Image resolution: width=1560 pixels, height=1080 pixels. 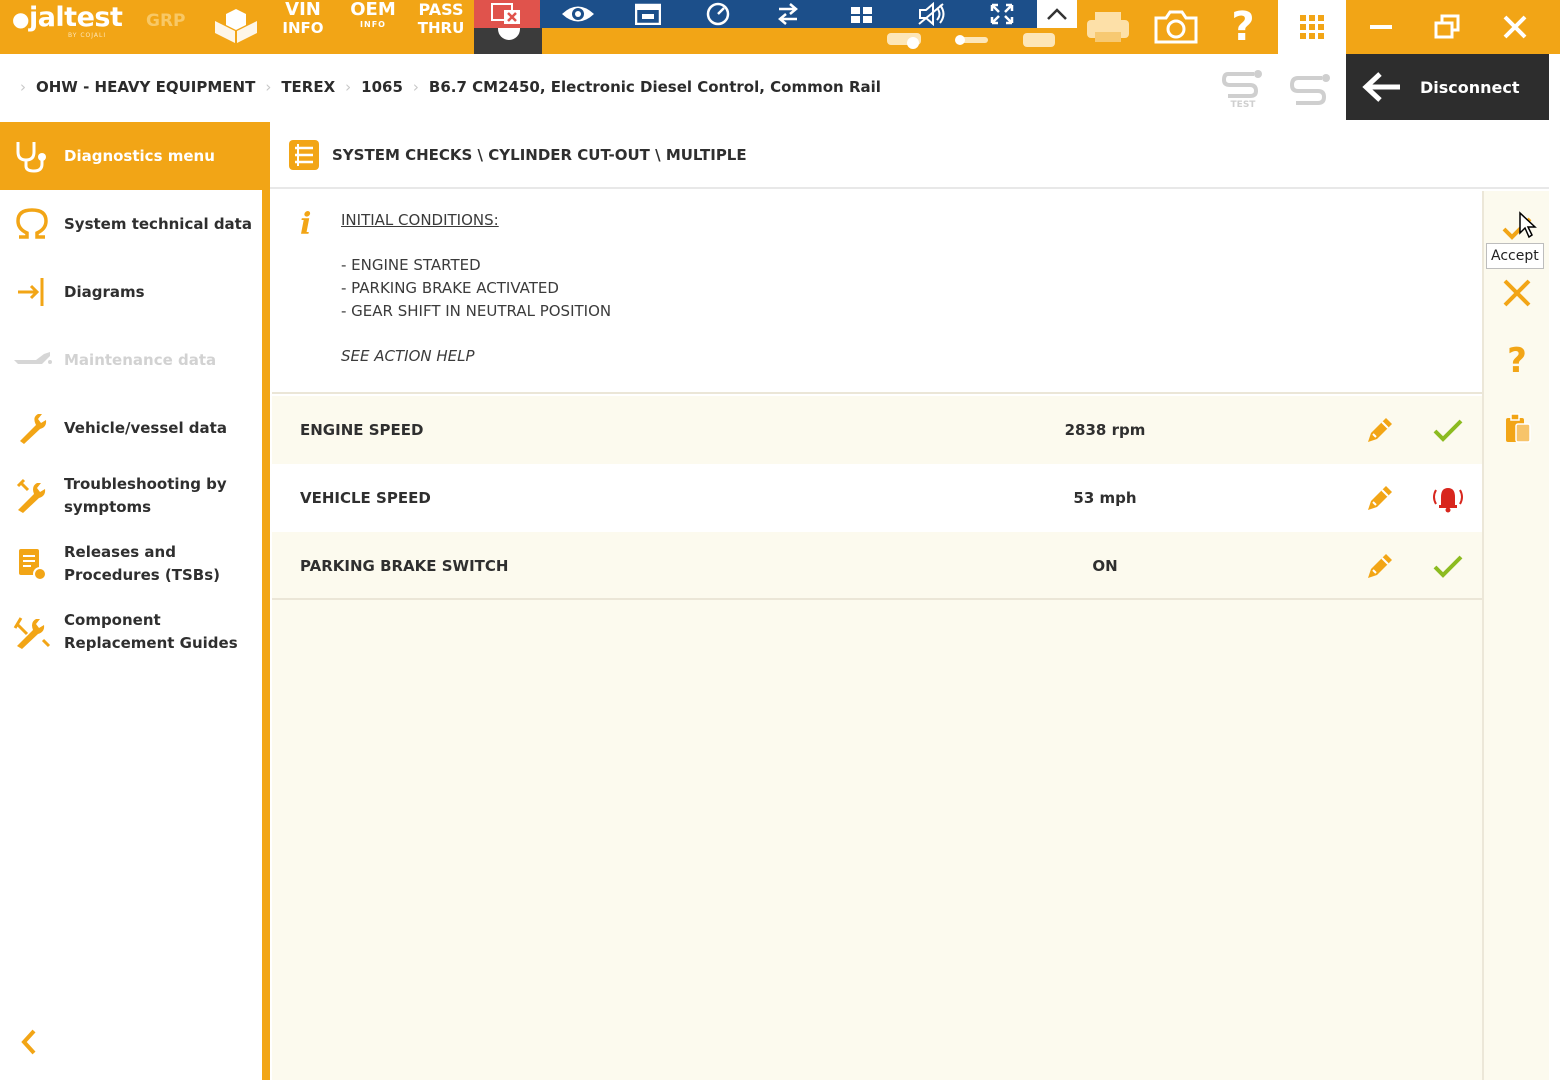 I want to click on transfer-button, so click(x=788, y=14).